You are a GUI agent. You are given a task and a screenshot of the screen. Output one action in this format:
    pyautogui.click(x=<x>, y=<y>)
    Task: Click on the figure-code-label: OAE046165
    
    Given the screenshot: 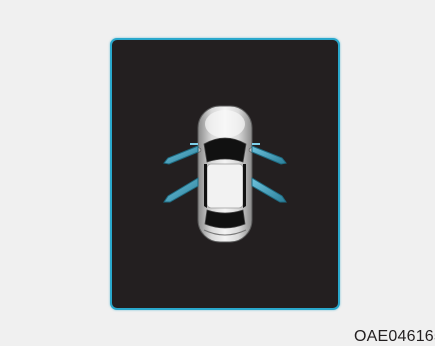 What is the action you would take?
    pyautogui.click(x=394, y=336)
    